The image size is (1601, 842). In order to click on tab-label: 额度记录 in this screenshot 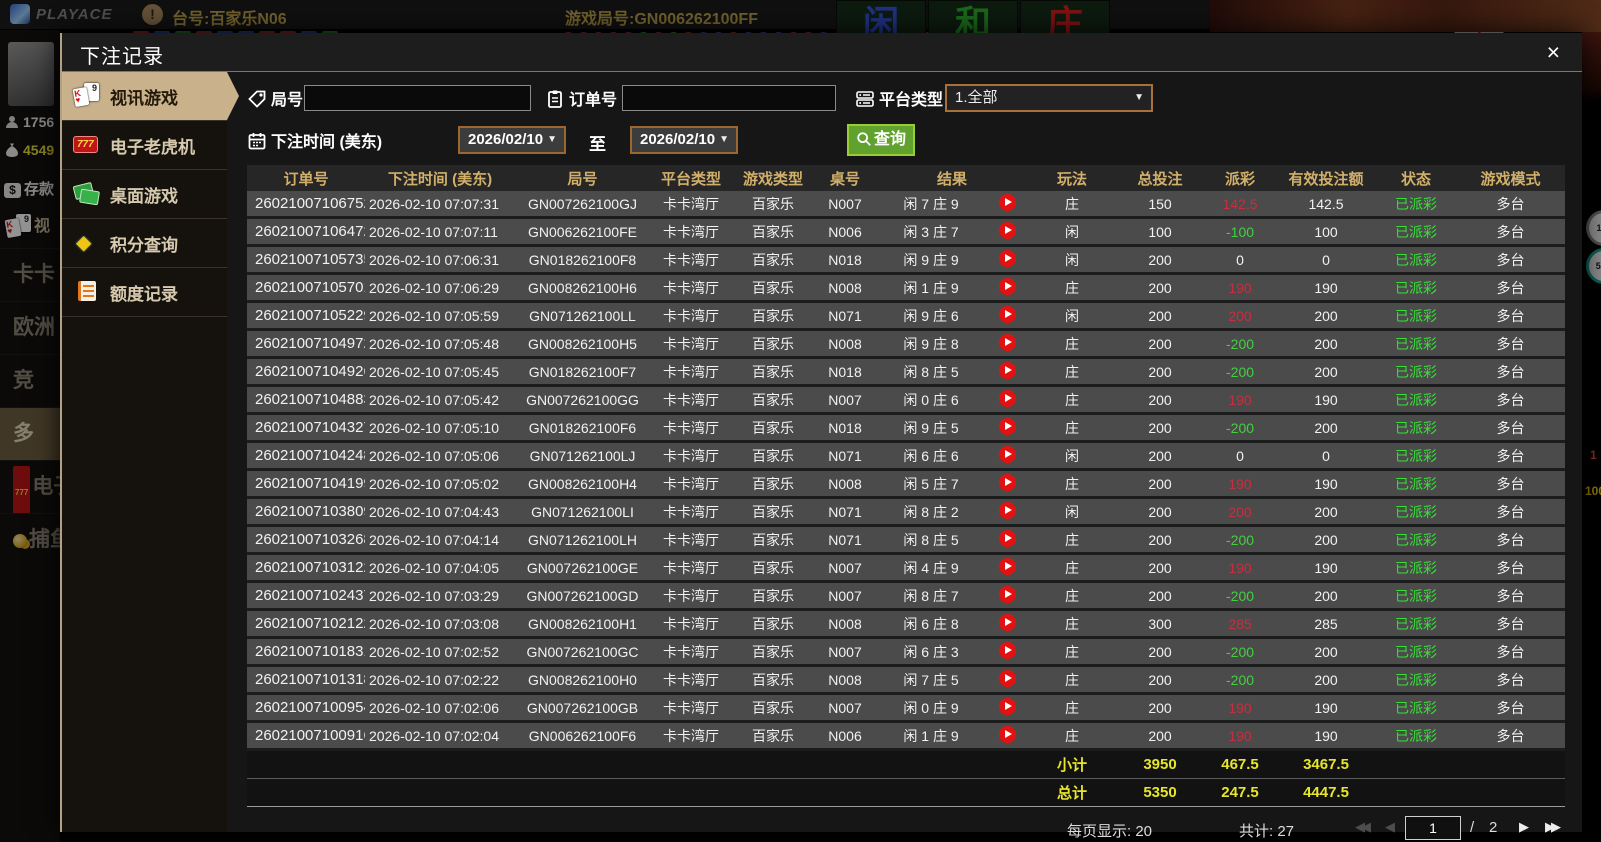, I will do `click(144, 294)`.